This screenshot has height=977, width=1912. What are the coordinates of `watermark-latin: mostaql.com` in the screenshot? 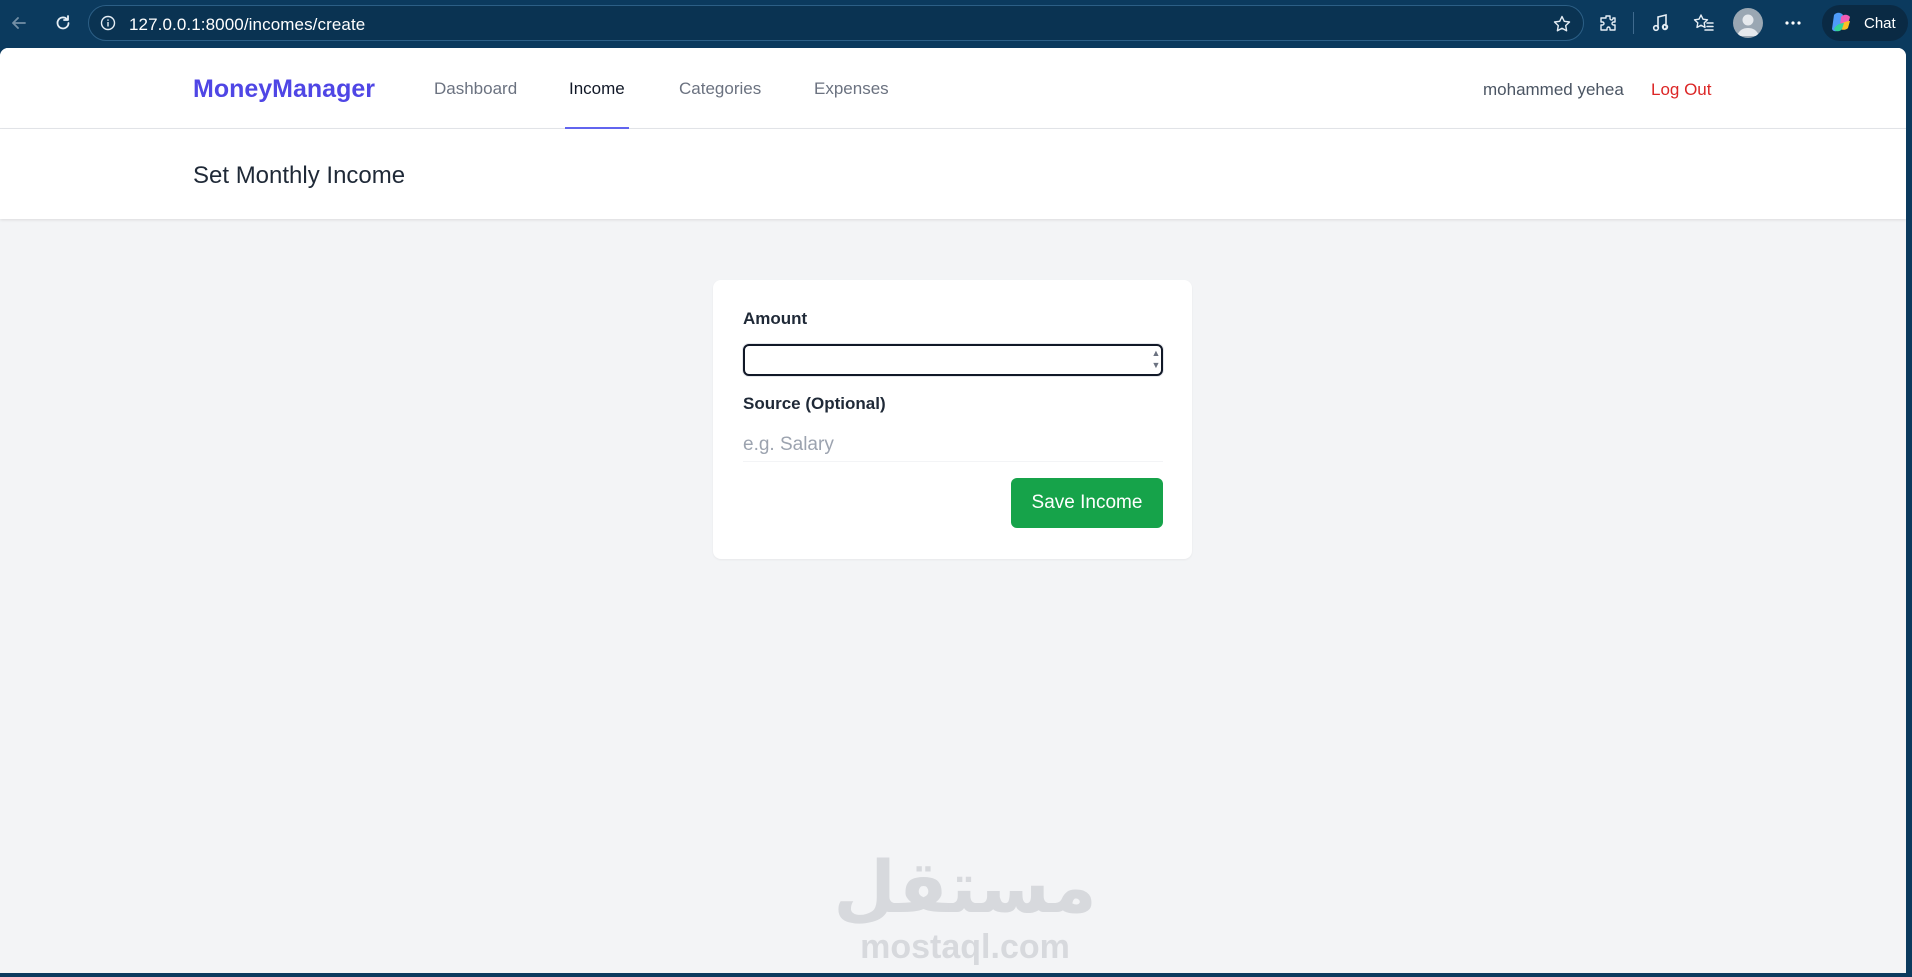 It's located at (965, 947).